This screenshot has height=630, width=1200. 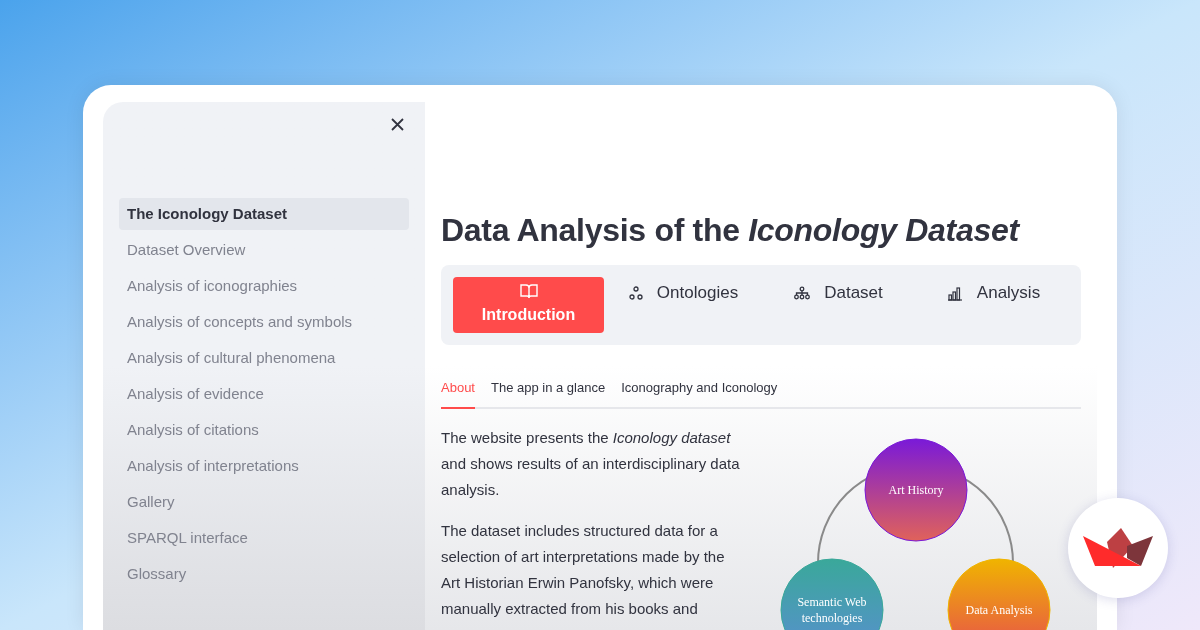 What do you see at coordinates (397, 124) in the screenshot?
I see `close-icon` at bounding box center [397, 124].